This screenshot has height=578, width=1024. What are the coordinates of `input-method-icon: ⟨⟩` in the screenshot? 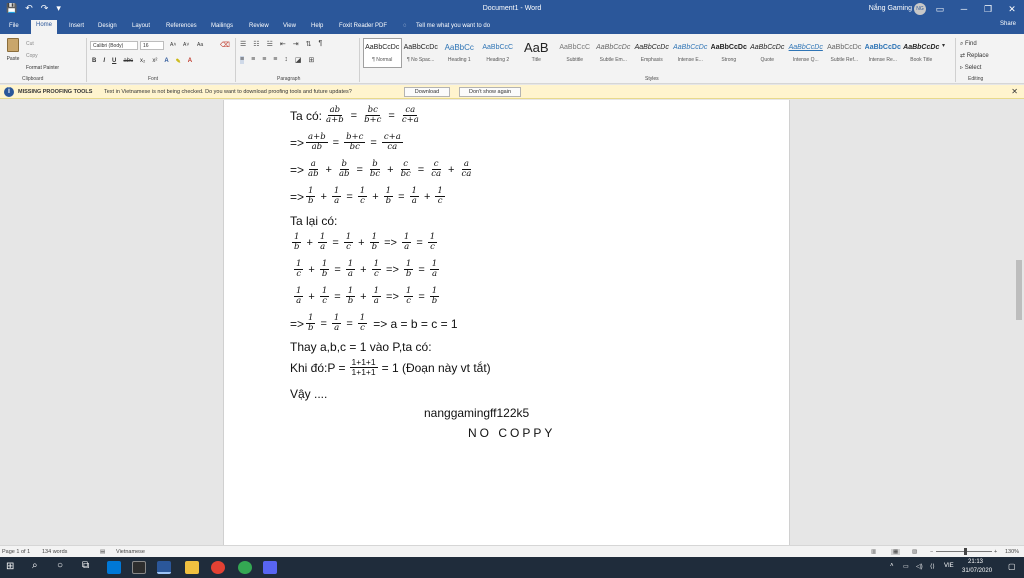 It's located at (932, 566).